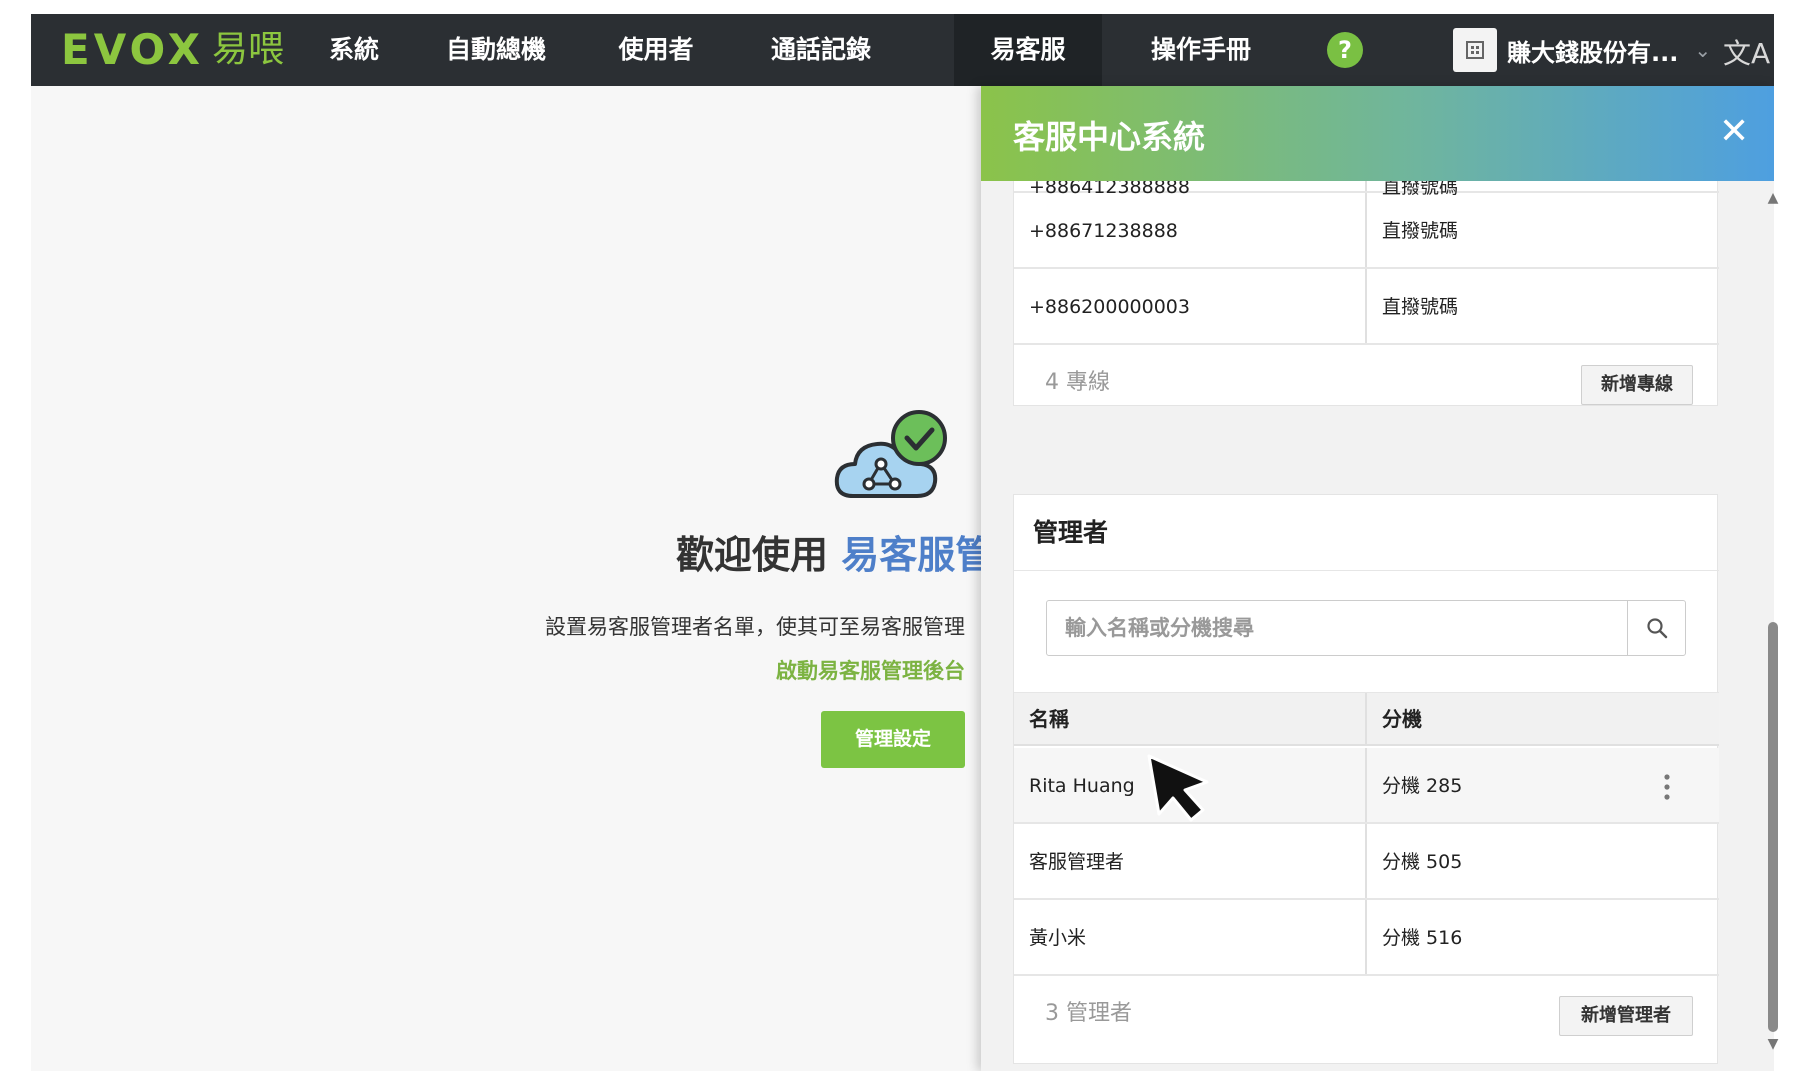 This screenshot has width=1799, height=1080. I want to click on chevron-down-icon: ⌄, so click(1703, 50).